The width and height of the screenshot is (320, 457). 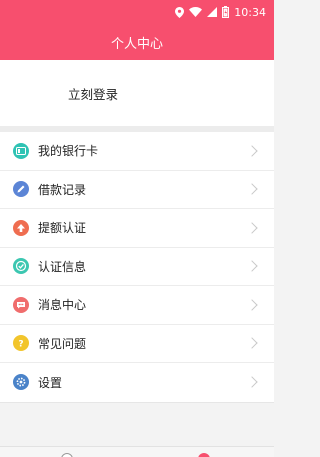 What do you see at coordinates (250, 12) in the screenshot?
I see `status-time: 10:34` at bounding box center [250, 12].